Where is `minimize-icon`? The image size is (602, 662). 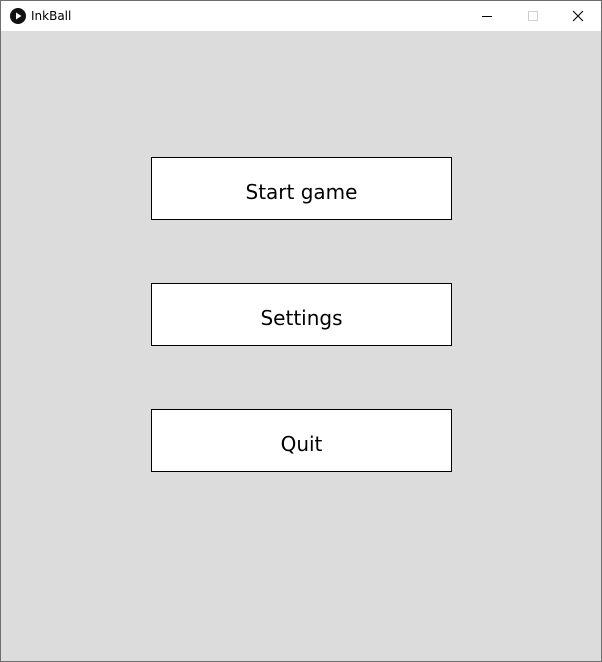
minimize-icon is located at coordinates (487, 16).